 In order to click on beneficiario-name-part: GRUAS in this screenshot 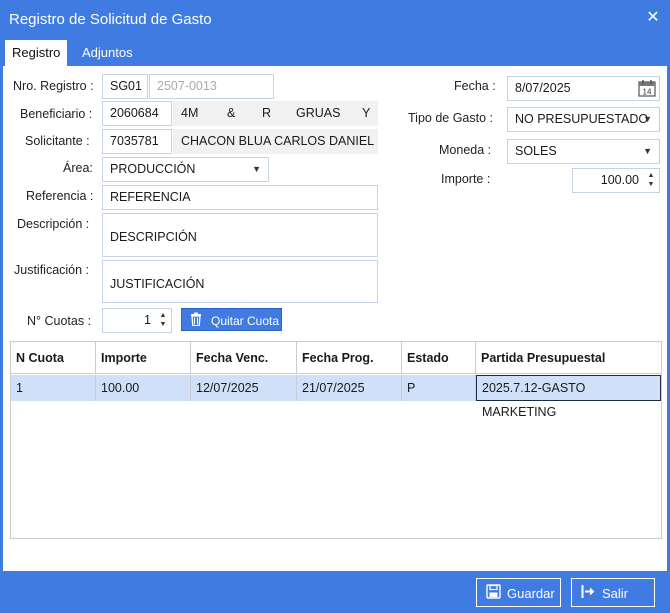, I will do `click(318, 113)`.